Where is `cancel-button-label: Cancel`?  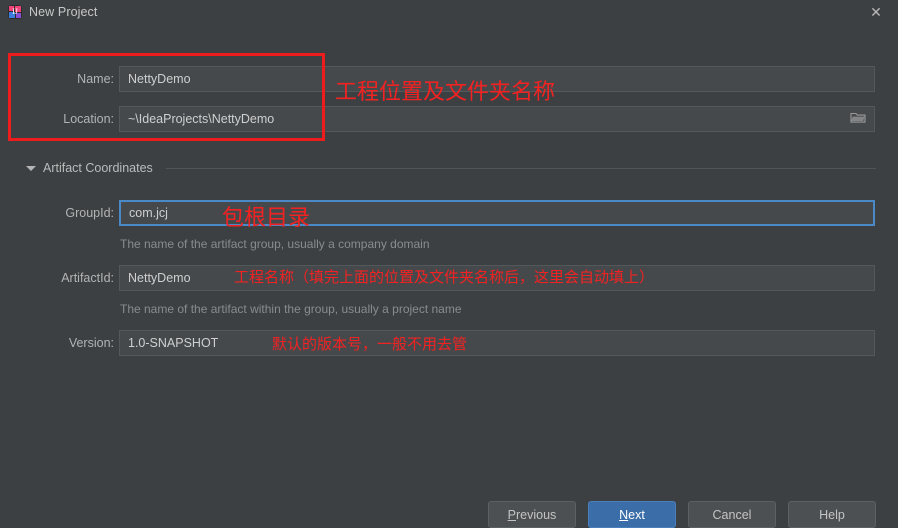
cancel-button-label: Cancel is located at coordinates (732, 514).